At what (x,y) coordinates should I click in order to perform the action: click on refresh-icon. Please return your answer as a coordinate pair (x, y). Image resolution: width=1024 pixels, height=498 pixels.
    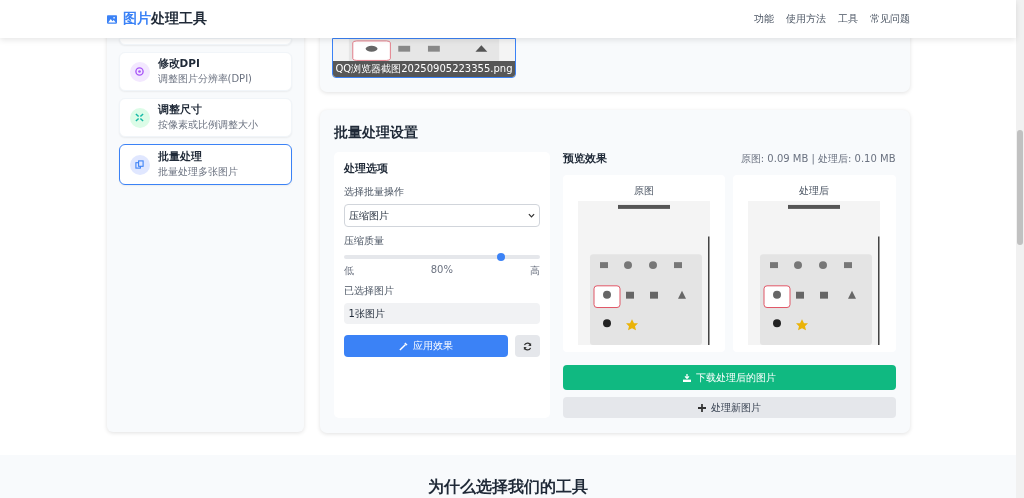
    Looking at the image, I should click on (528, 346).